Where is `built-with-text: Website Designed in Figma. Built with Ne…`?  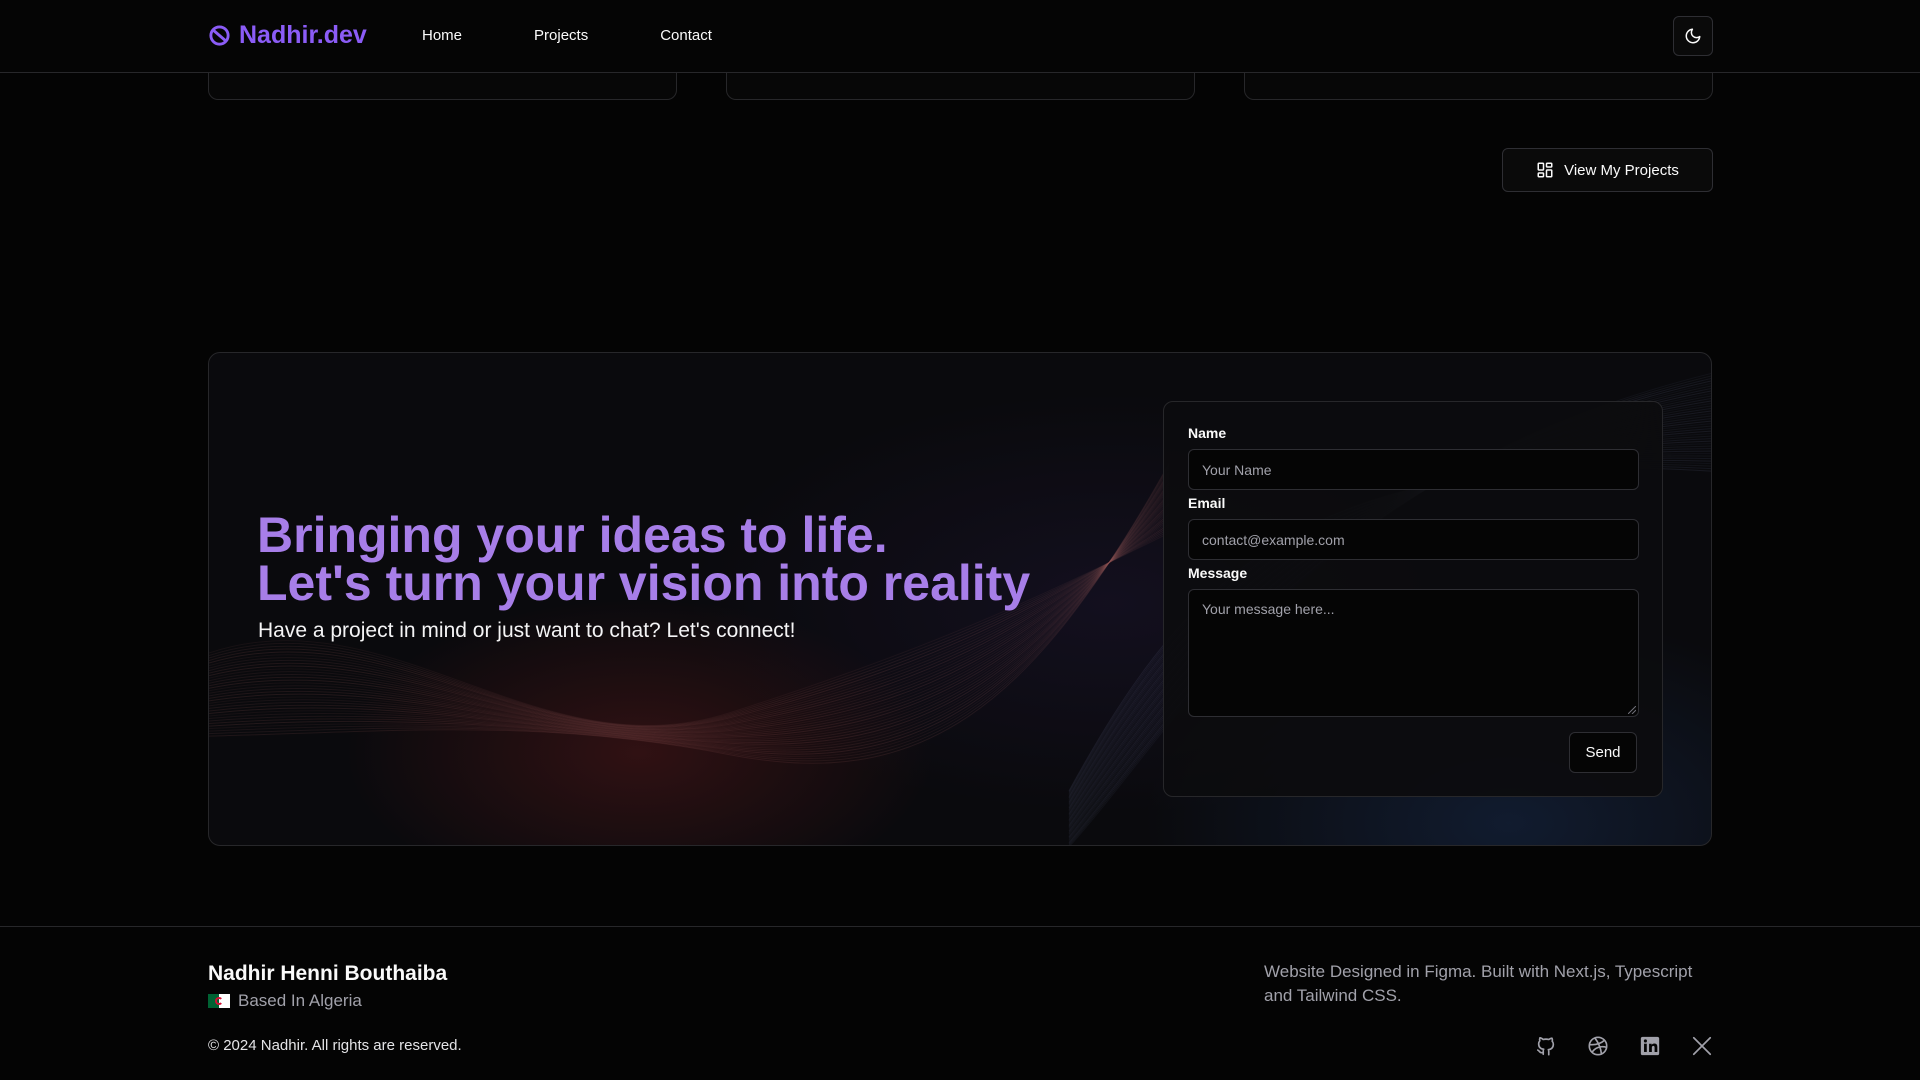
built-with-text: Website Designed in Figma. Built with Ne… is located at coordinates (1478, 983).